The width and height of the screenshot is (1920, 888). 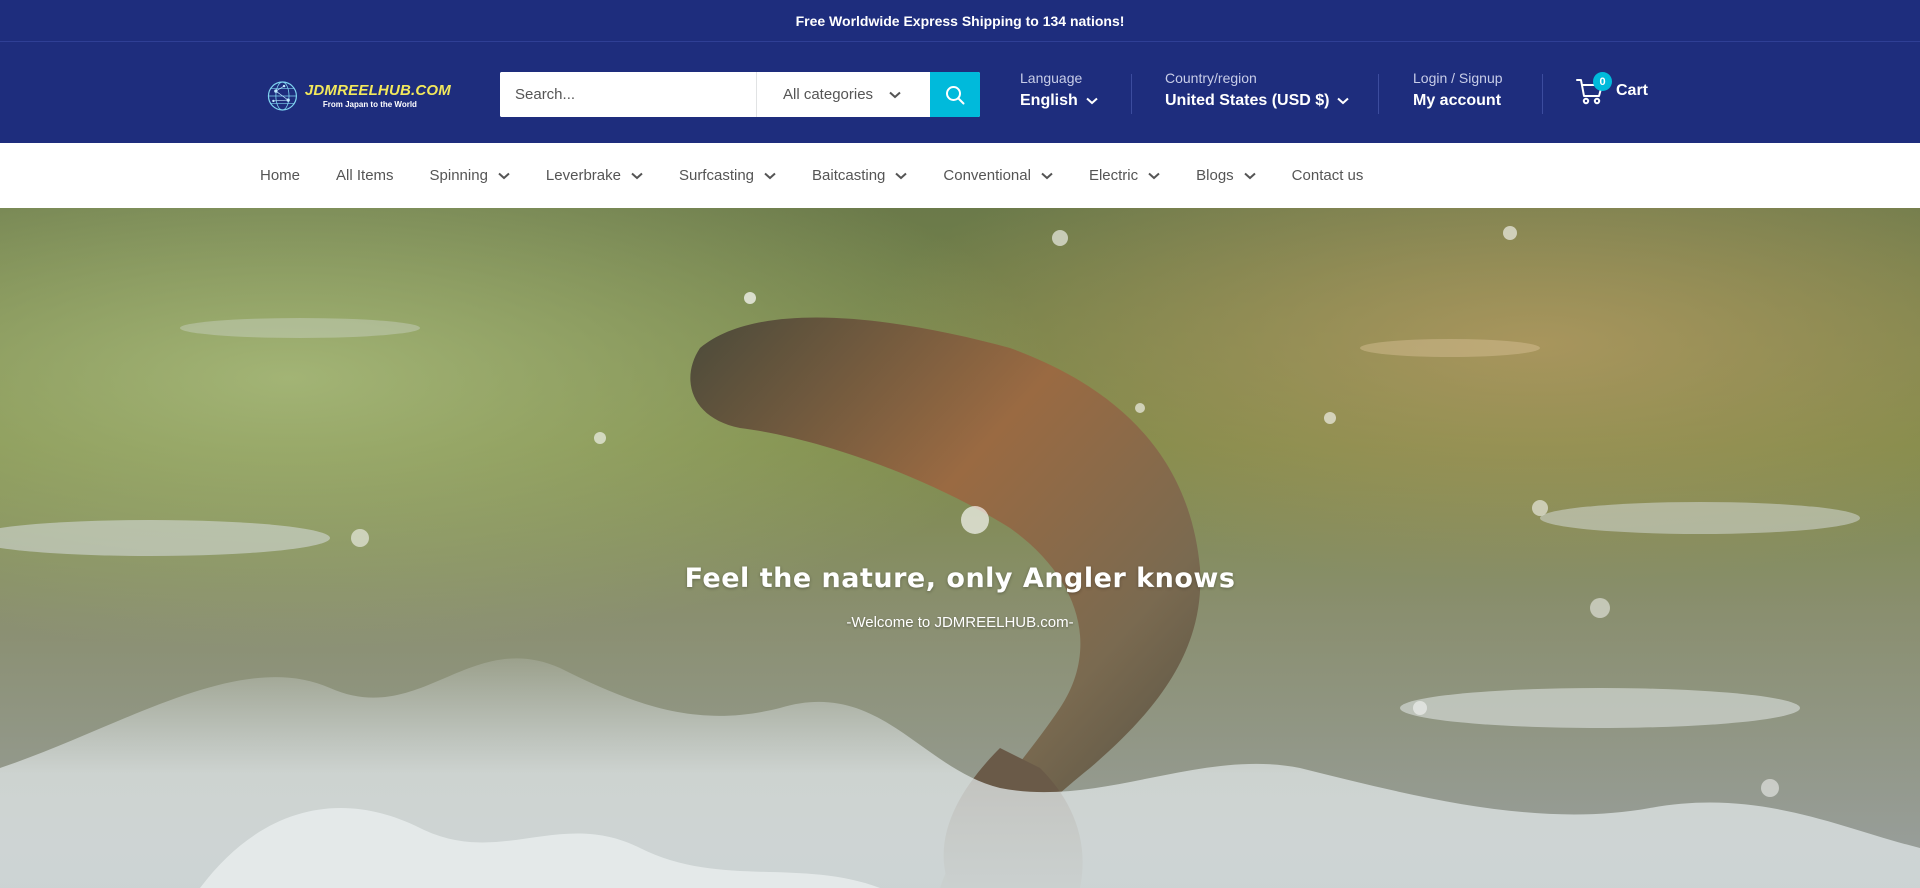 I want to click on nav-item-all-items: All Items, so click(x=365, y=175).